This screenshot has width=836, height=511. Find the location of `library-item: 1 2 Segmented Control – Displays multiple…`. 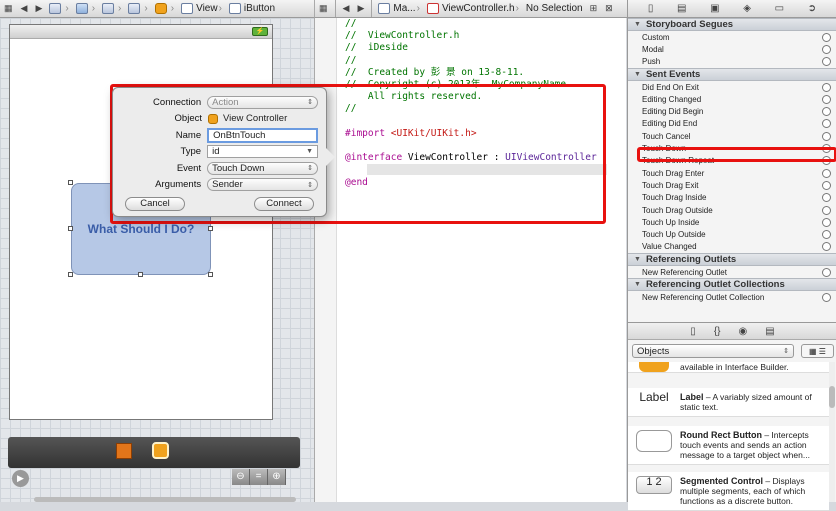

library-item: 1 2 Segmented Control – Displays multiple… is located at coordinates (728, 491).